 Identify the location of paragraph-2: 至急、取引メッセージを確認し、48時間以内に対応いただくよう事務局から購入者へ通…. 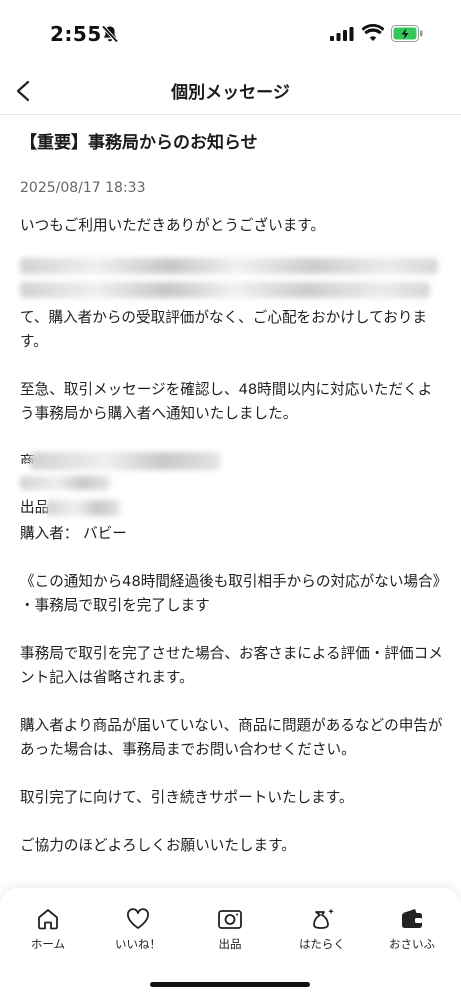
(226, 401).